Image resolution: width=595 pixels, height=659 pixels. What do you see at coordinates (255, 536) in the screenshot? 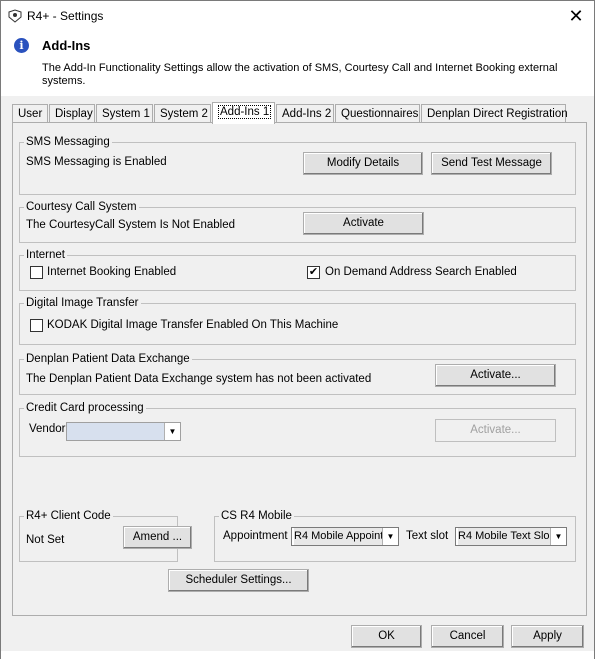
I see `appointment-label: Appointment` at bounding box center [255, 536].